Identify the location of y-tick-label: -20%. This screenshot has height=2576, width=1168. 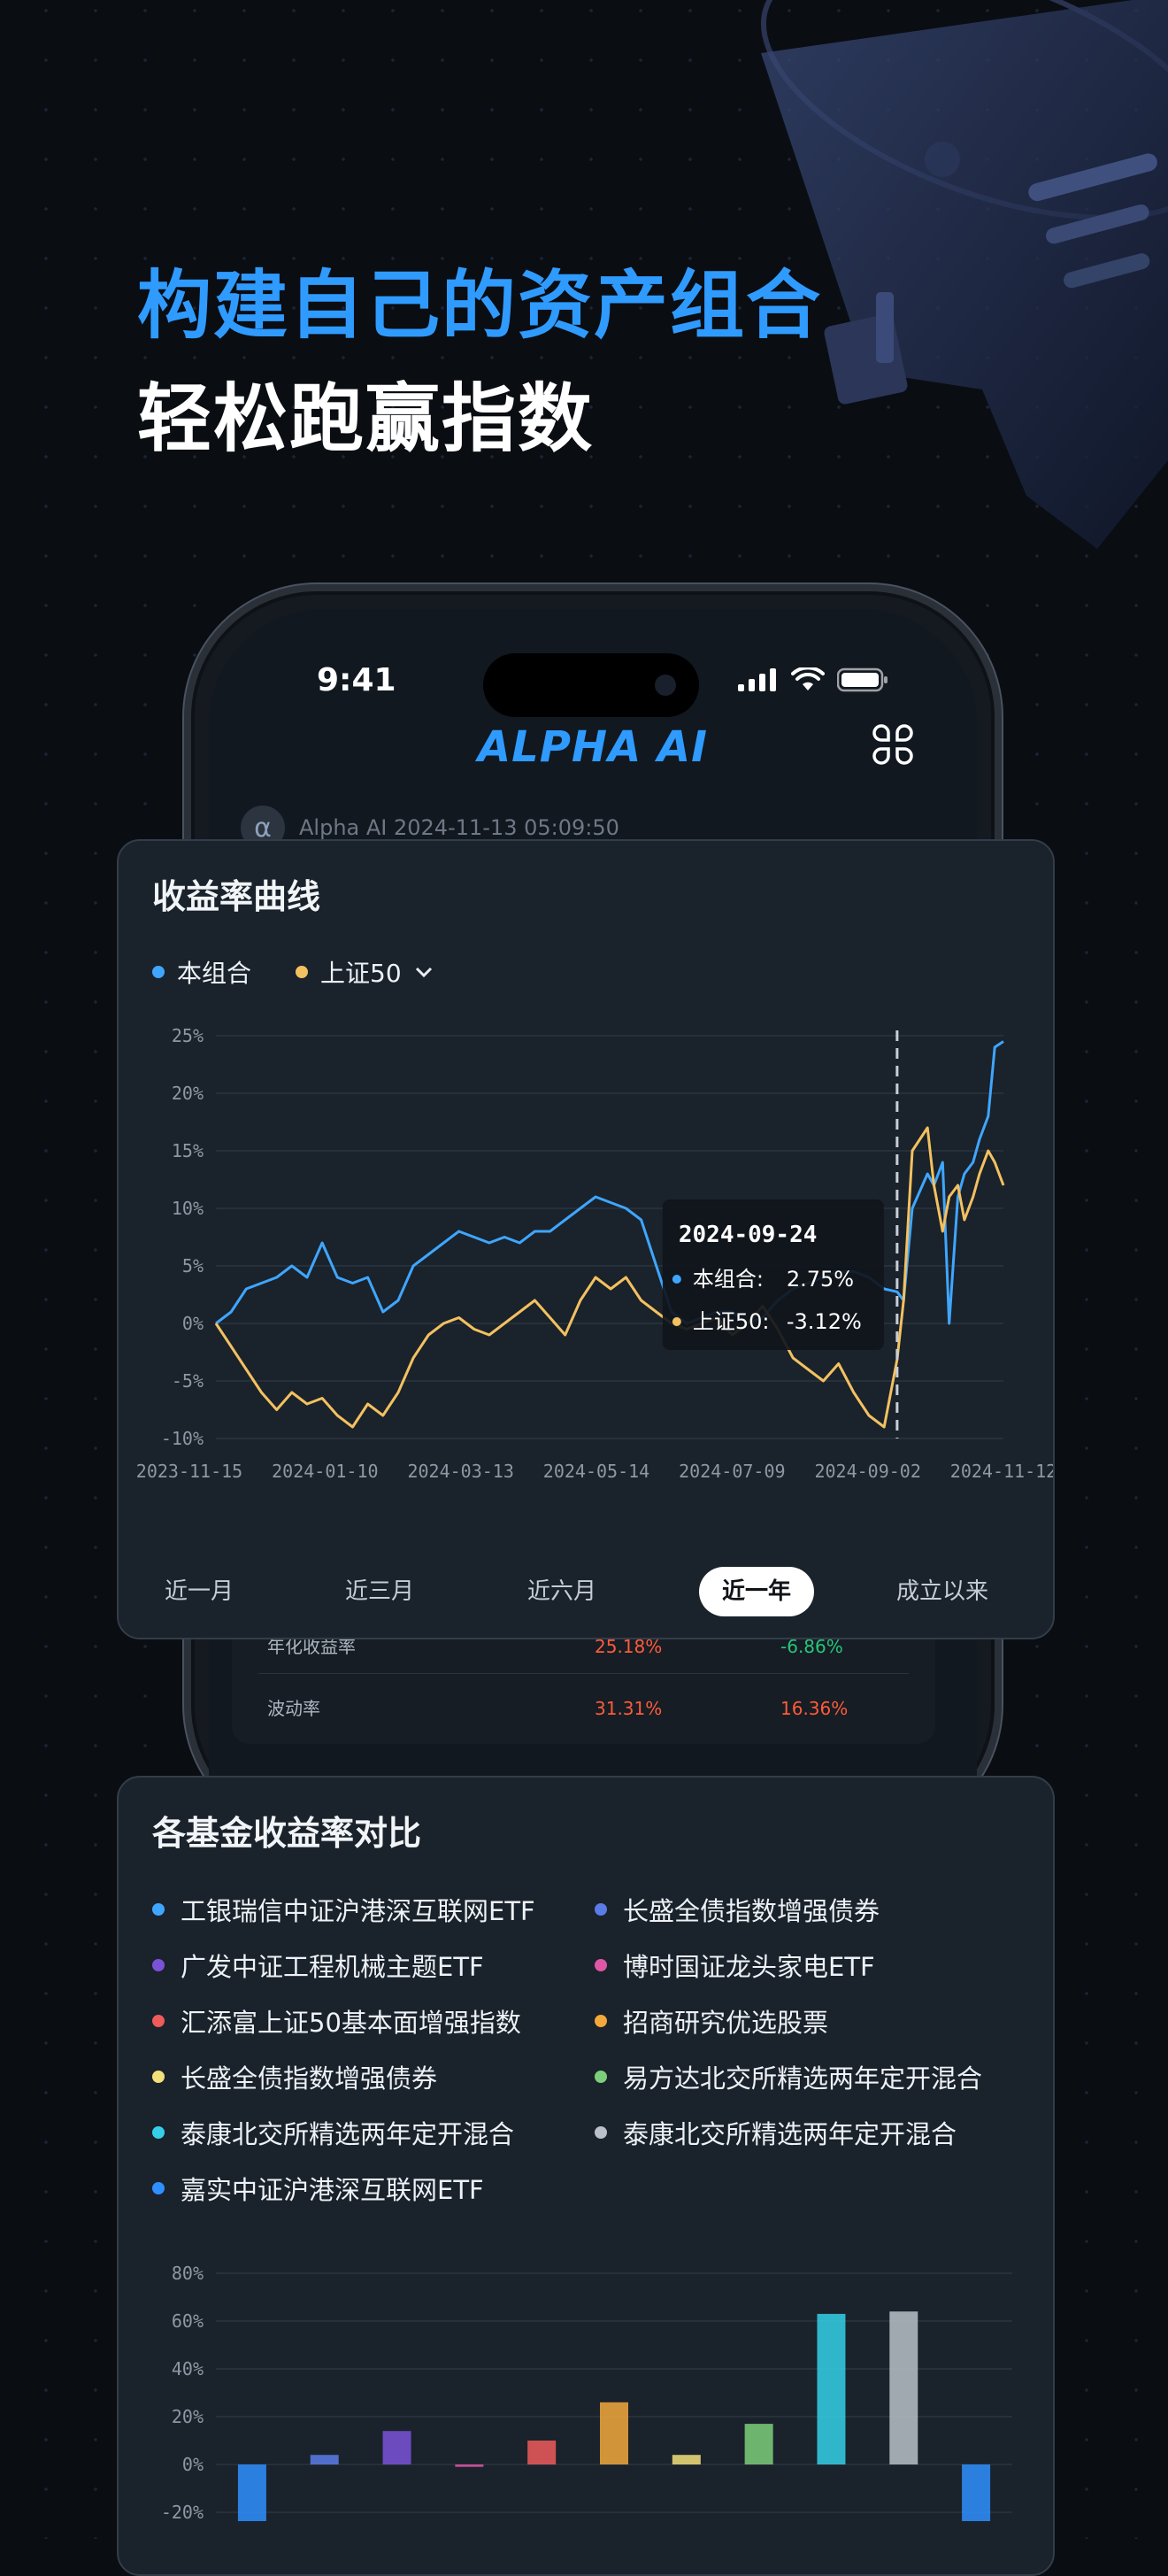
(182, 2511).